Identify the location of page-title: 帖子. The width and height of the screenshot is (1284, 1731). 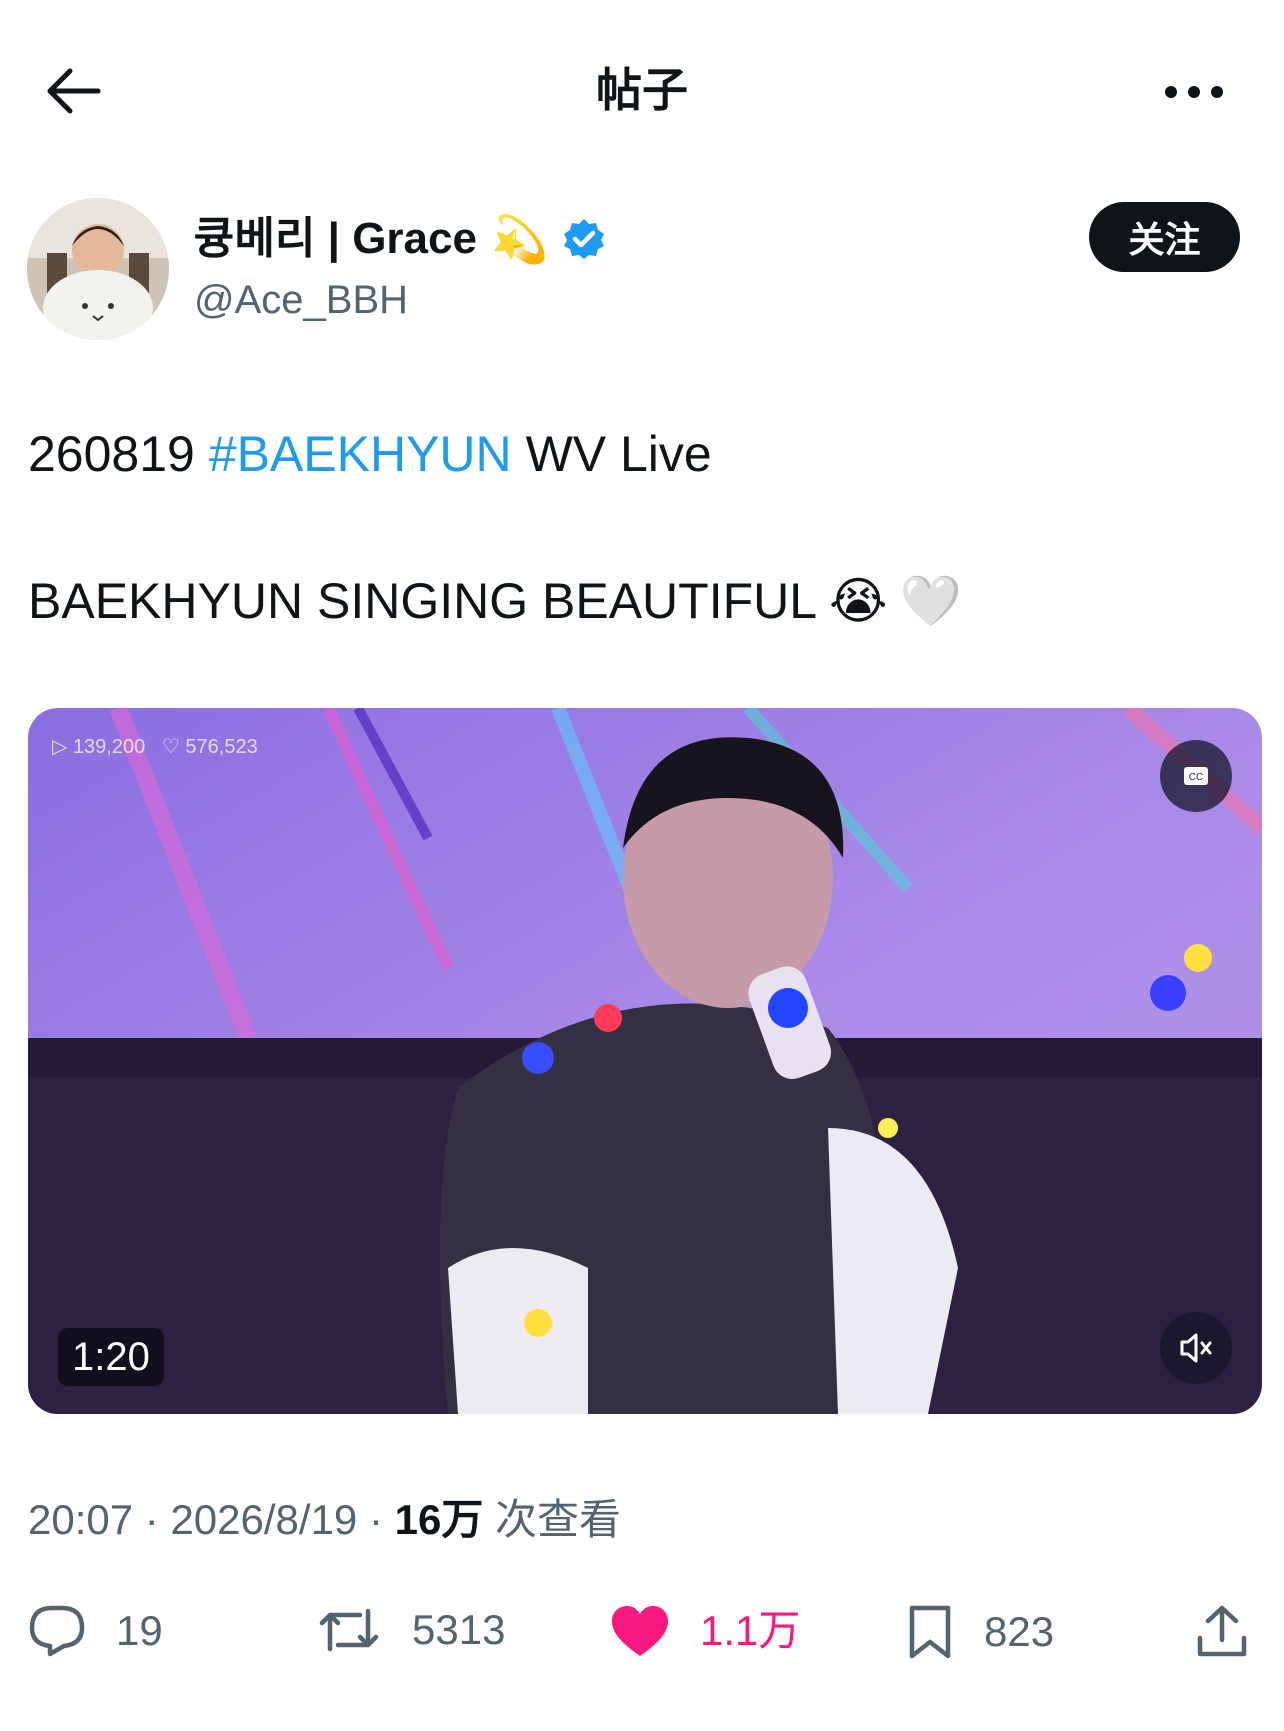
(642, 90).